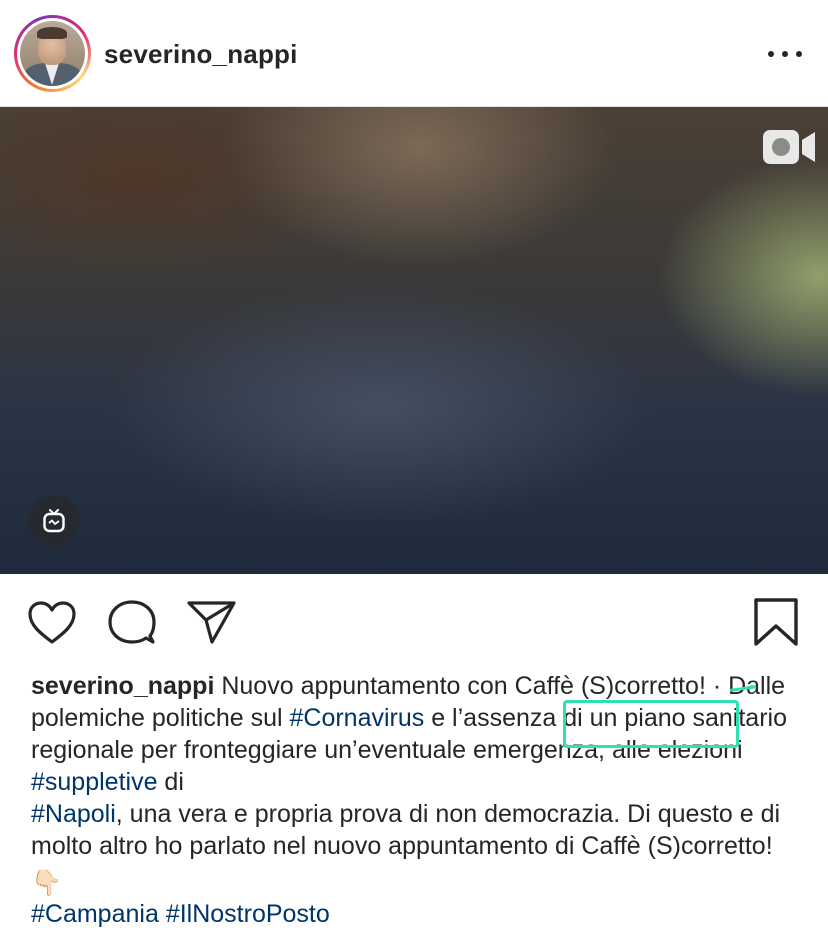 The height and width of the screenshot is (937, 828). What do you see at coordinates (414, 621) in the screenshot?
I see `action-bar` at bounding box center [414, 621].